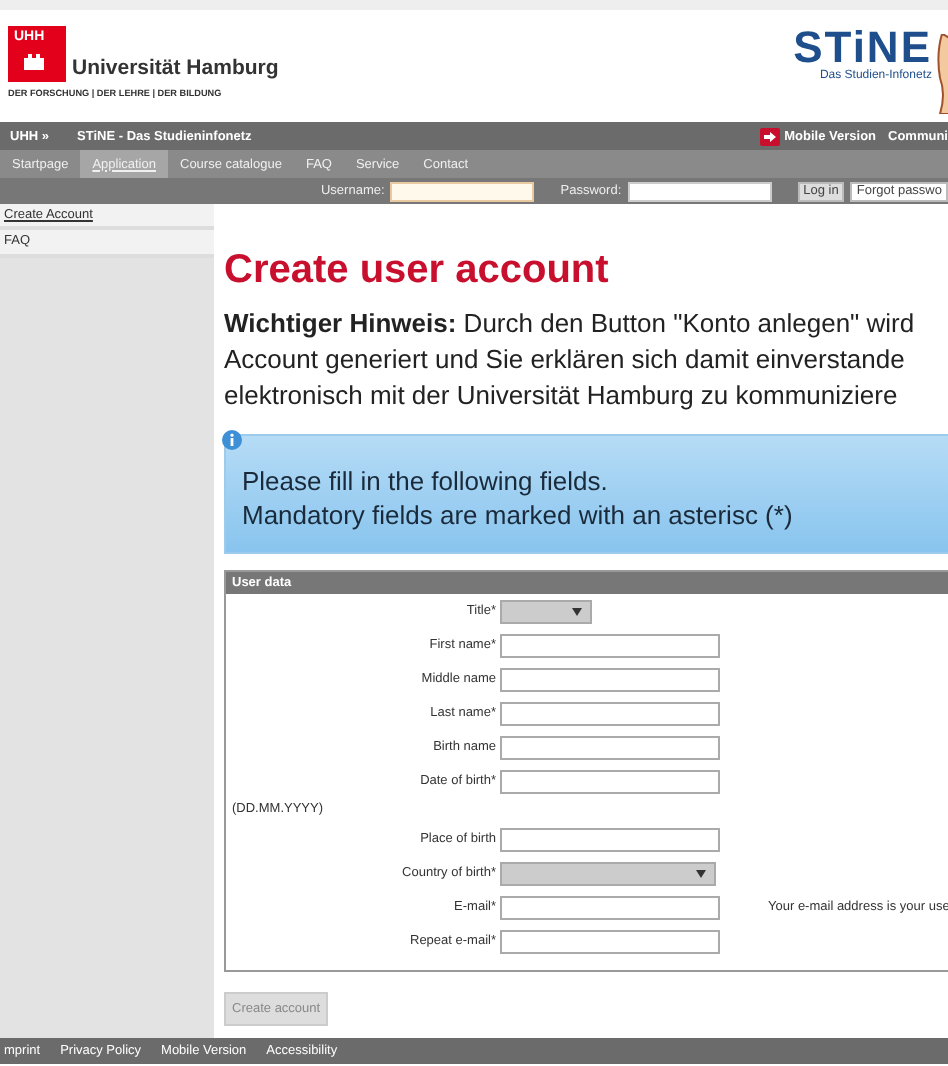  What do you see at coordinates (770, 136) in the screenshot?
I see `arrow-icon` at bounding box center [770, 136].